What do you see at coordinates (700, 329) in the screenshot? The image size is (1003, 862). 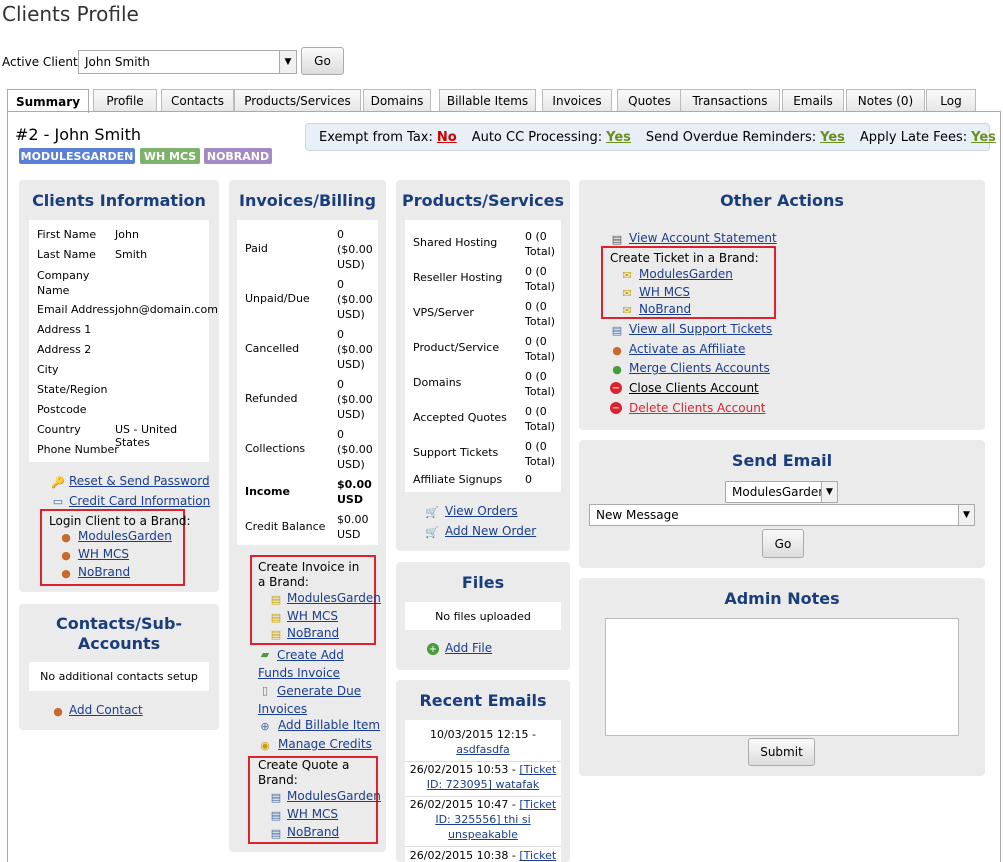 I see `view-support-tickets-link: View all Support Tickets` at bounding box center [700, 329].